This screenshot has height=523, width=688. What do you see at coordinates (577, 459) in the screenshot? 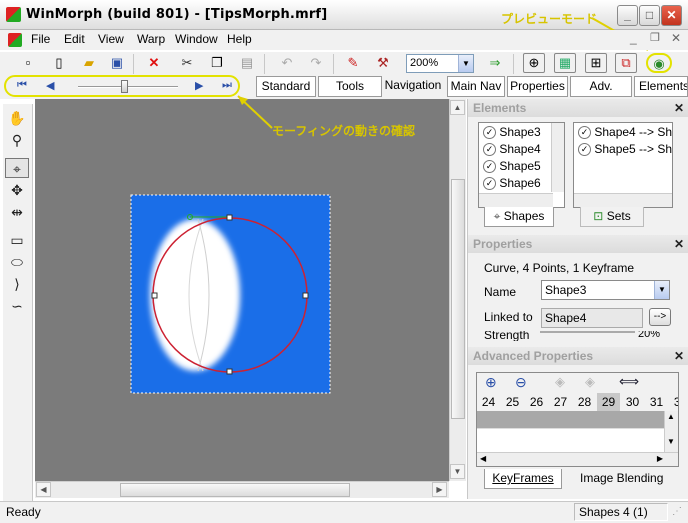
I see `timeline-hscroll: ◀ ▶` at bounding box center [577, 459].